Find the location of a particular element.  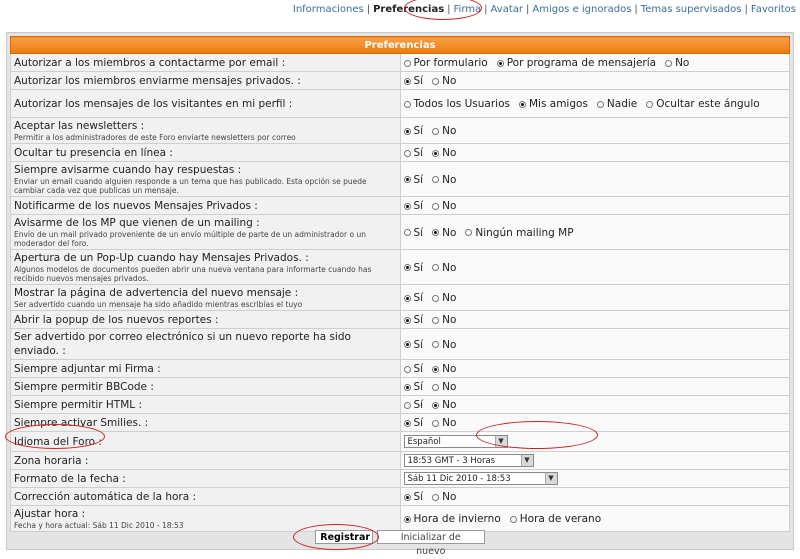

nav-link-3: Avatar is located at coordinates (507, 9).